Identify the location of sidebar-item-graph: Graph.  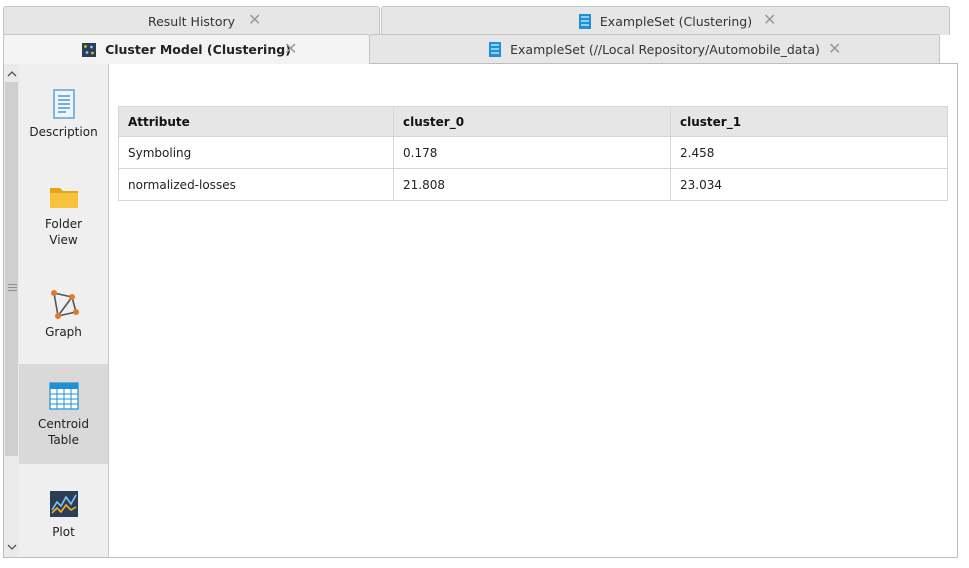
(63, 318).